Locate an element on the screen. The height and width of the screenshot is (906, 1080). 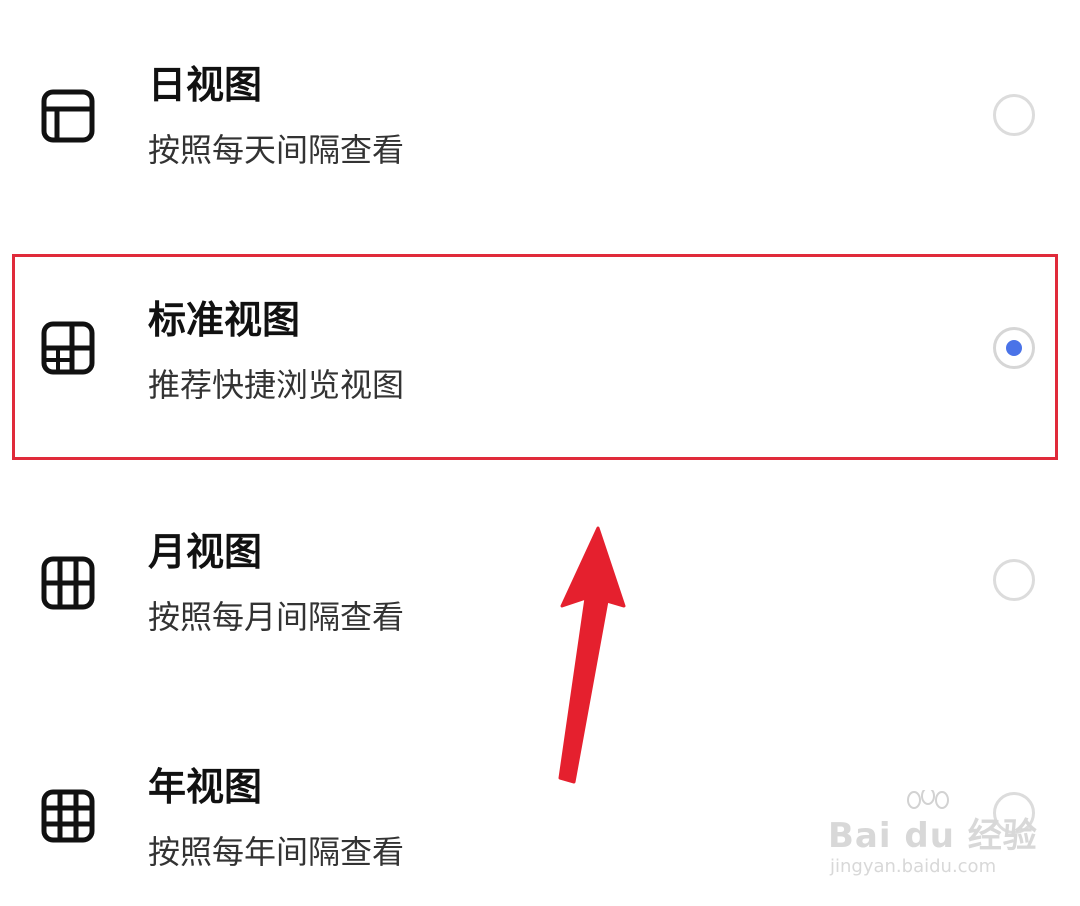
option-title: 月视图 is located at coordinates (205, 552).